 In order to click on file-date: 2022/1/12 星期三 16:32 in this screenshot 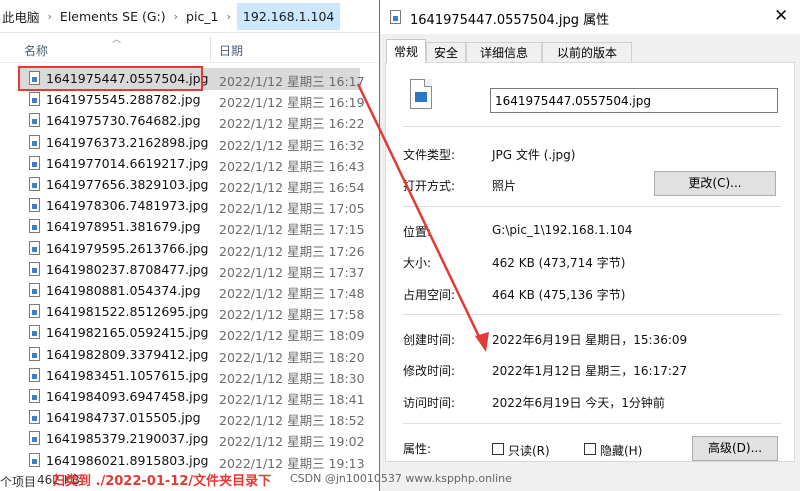, I will do `click(292, 145)`.